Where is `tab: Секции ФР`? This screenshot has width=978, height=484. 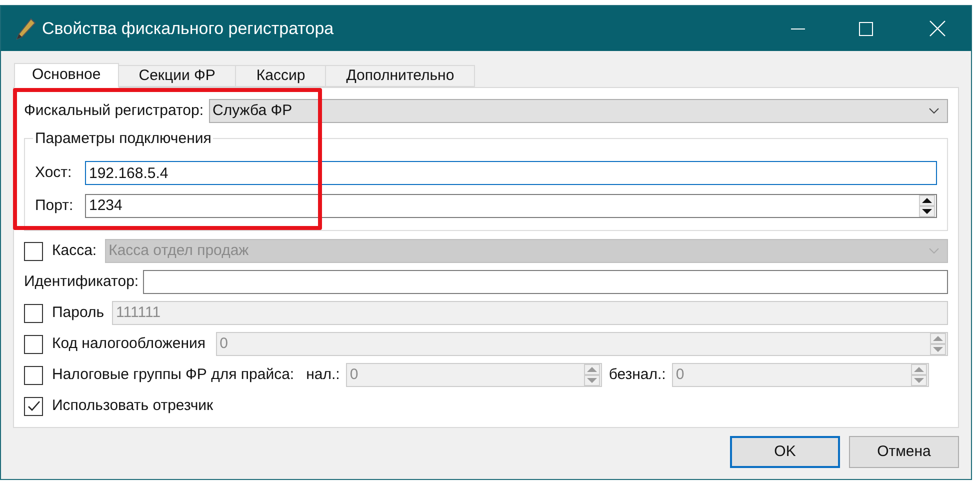
tab: Секции ФР is located at coordinates (177, 76).